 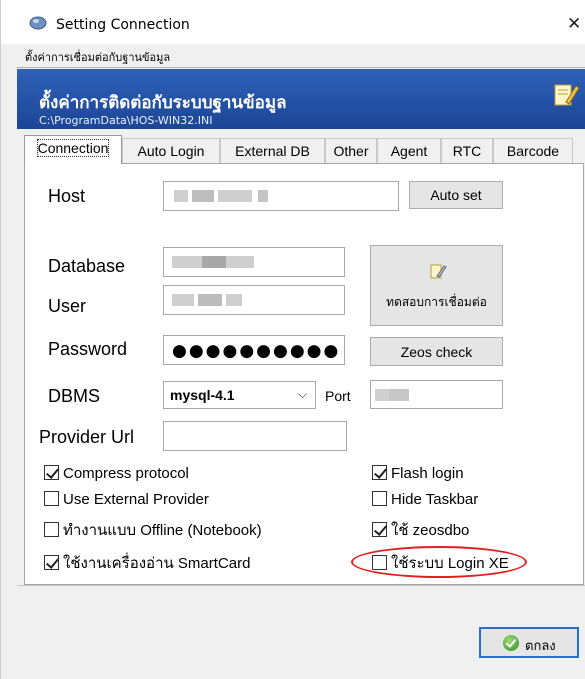 What do you see at coordinates (74, 396) in the screenshot?
I see `dbms-label: DBMS` at bounding box center [74, 396].